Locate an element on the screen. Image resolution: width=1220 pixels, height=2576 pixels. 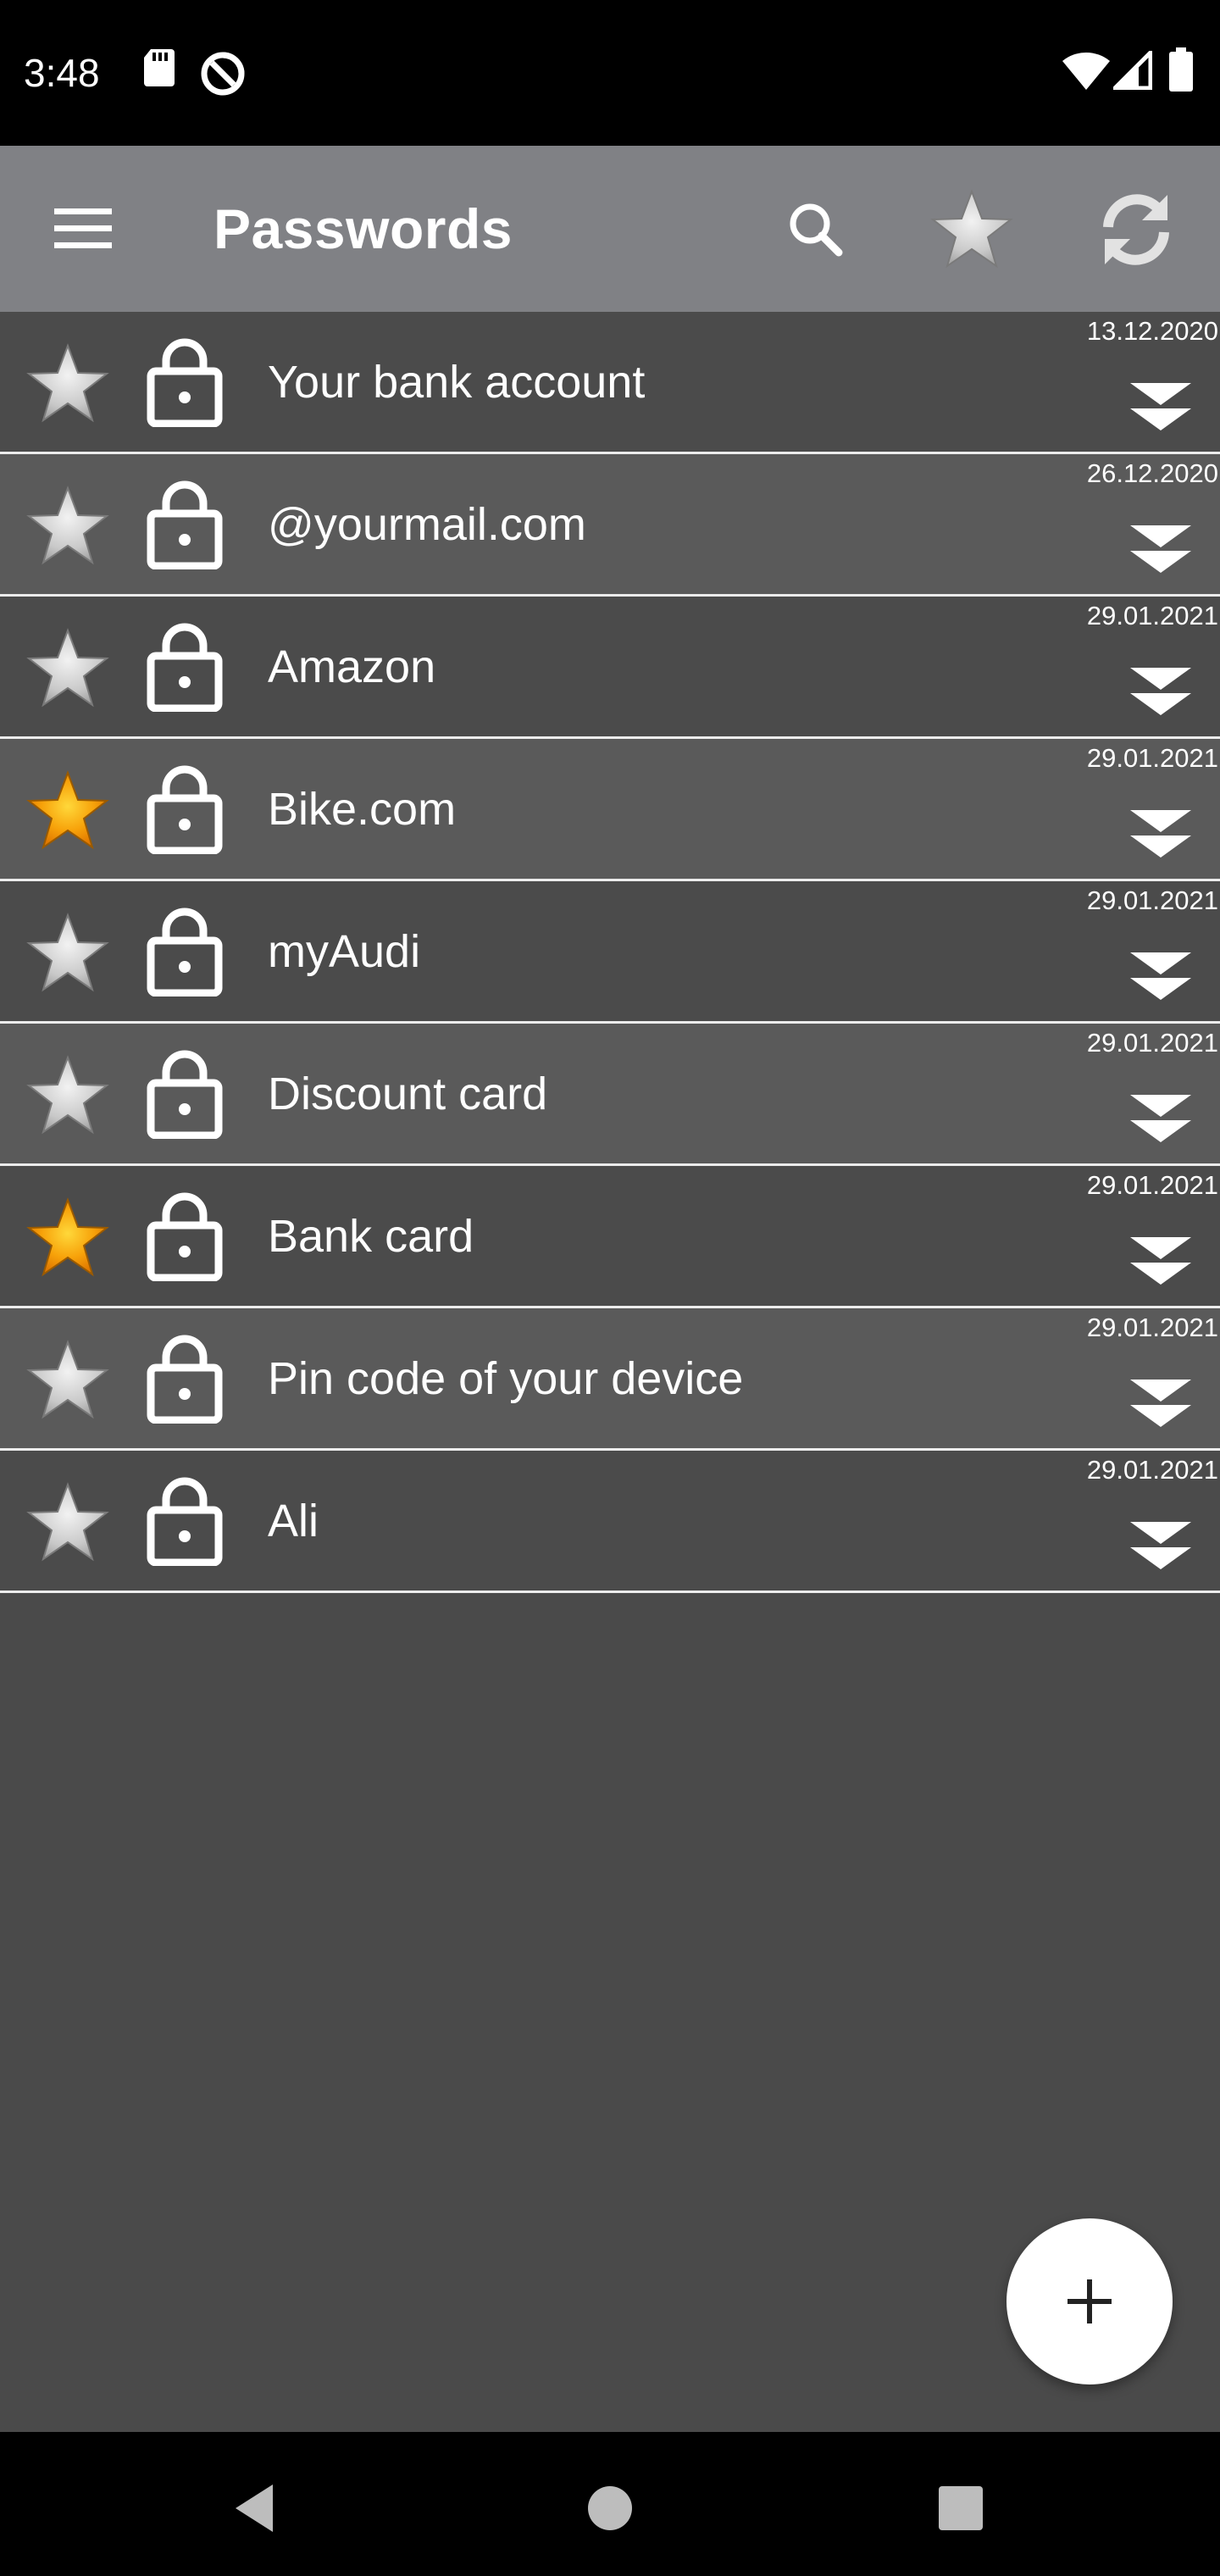
entry-title: Your bank account is located at coordinates (457, 382).